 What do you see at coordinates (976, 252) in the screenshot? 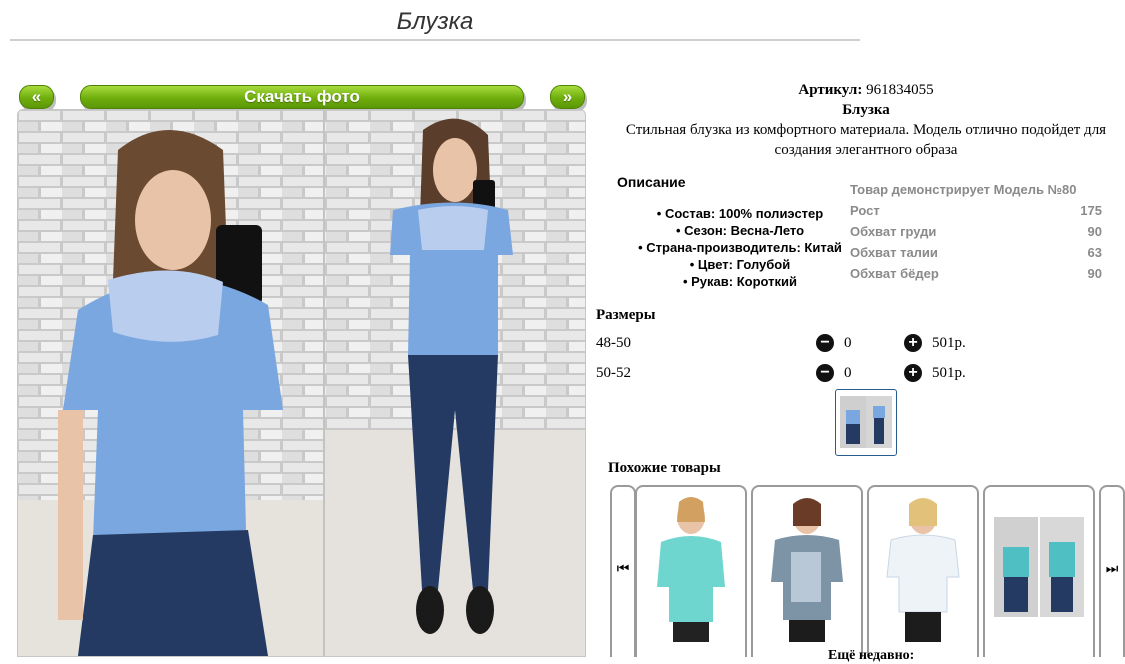
I see `measure-row: Обхват талии 63` at bounding box center [976, 252].